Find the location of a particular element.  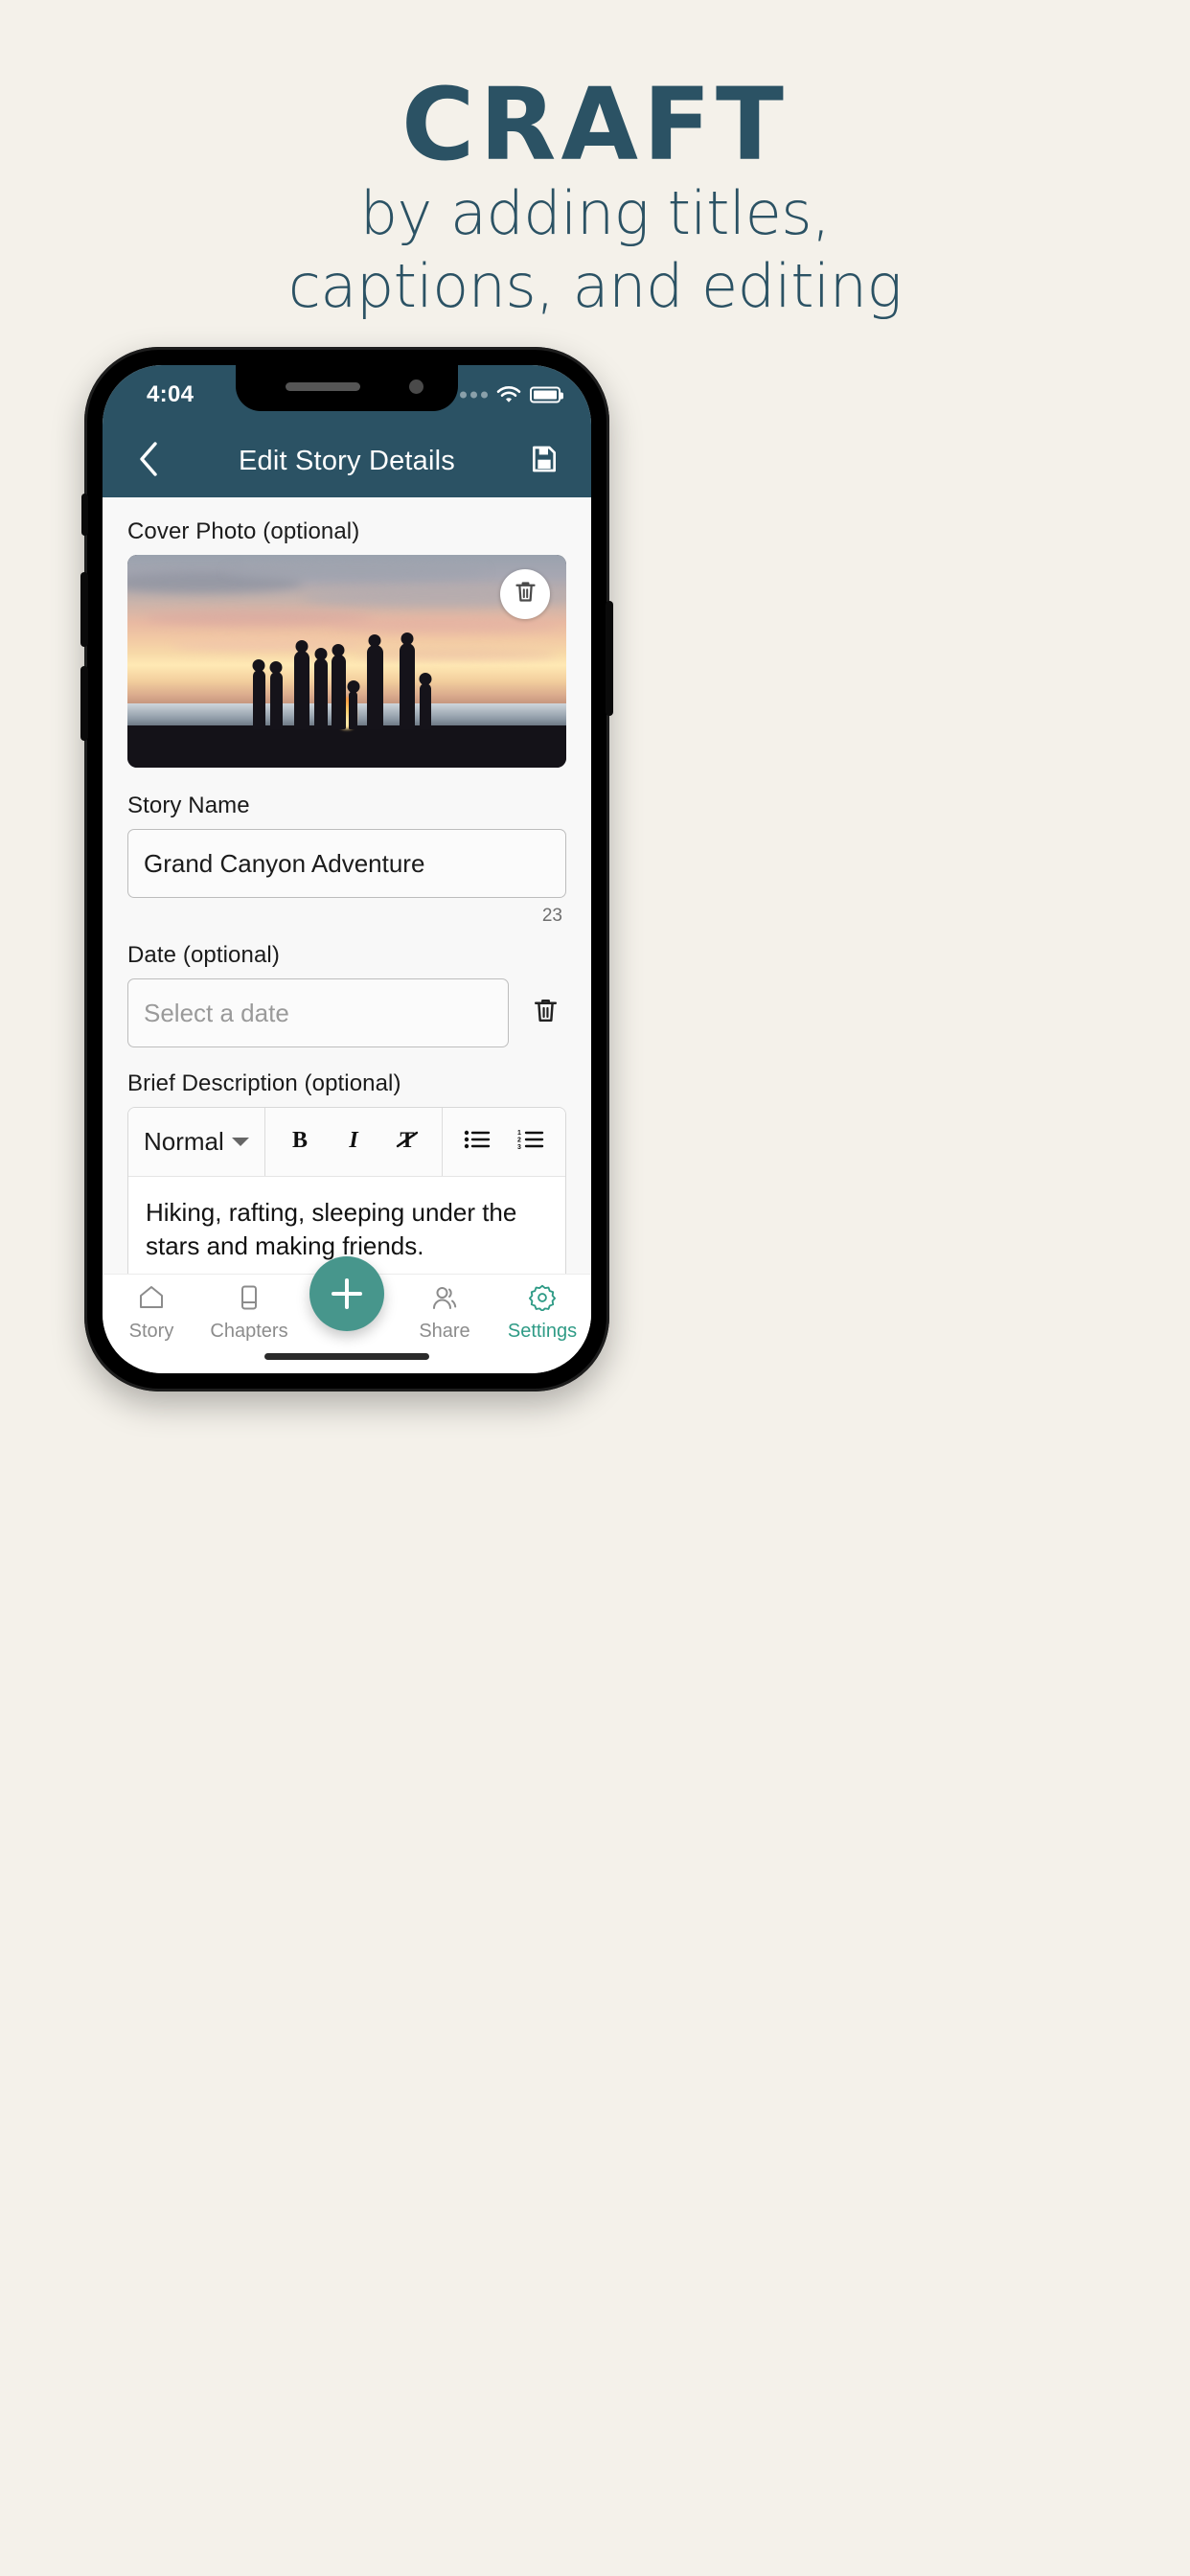

nav-label-settings: Settings is located at coordinates (543, 1331).